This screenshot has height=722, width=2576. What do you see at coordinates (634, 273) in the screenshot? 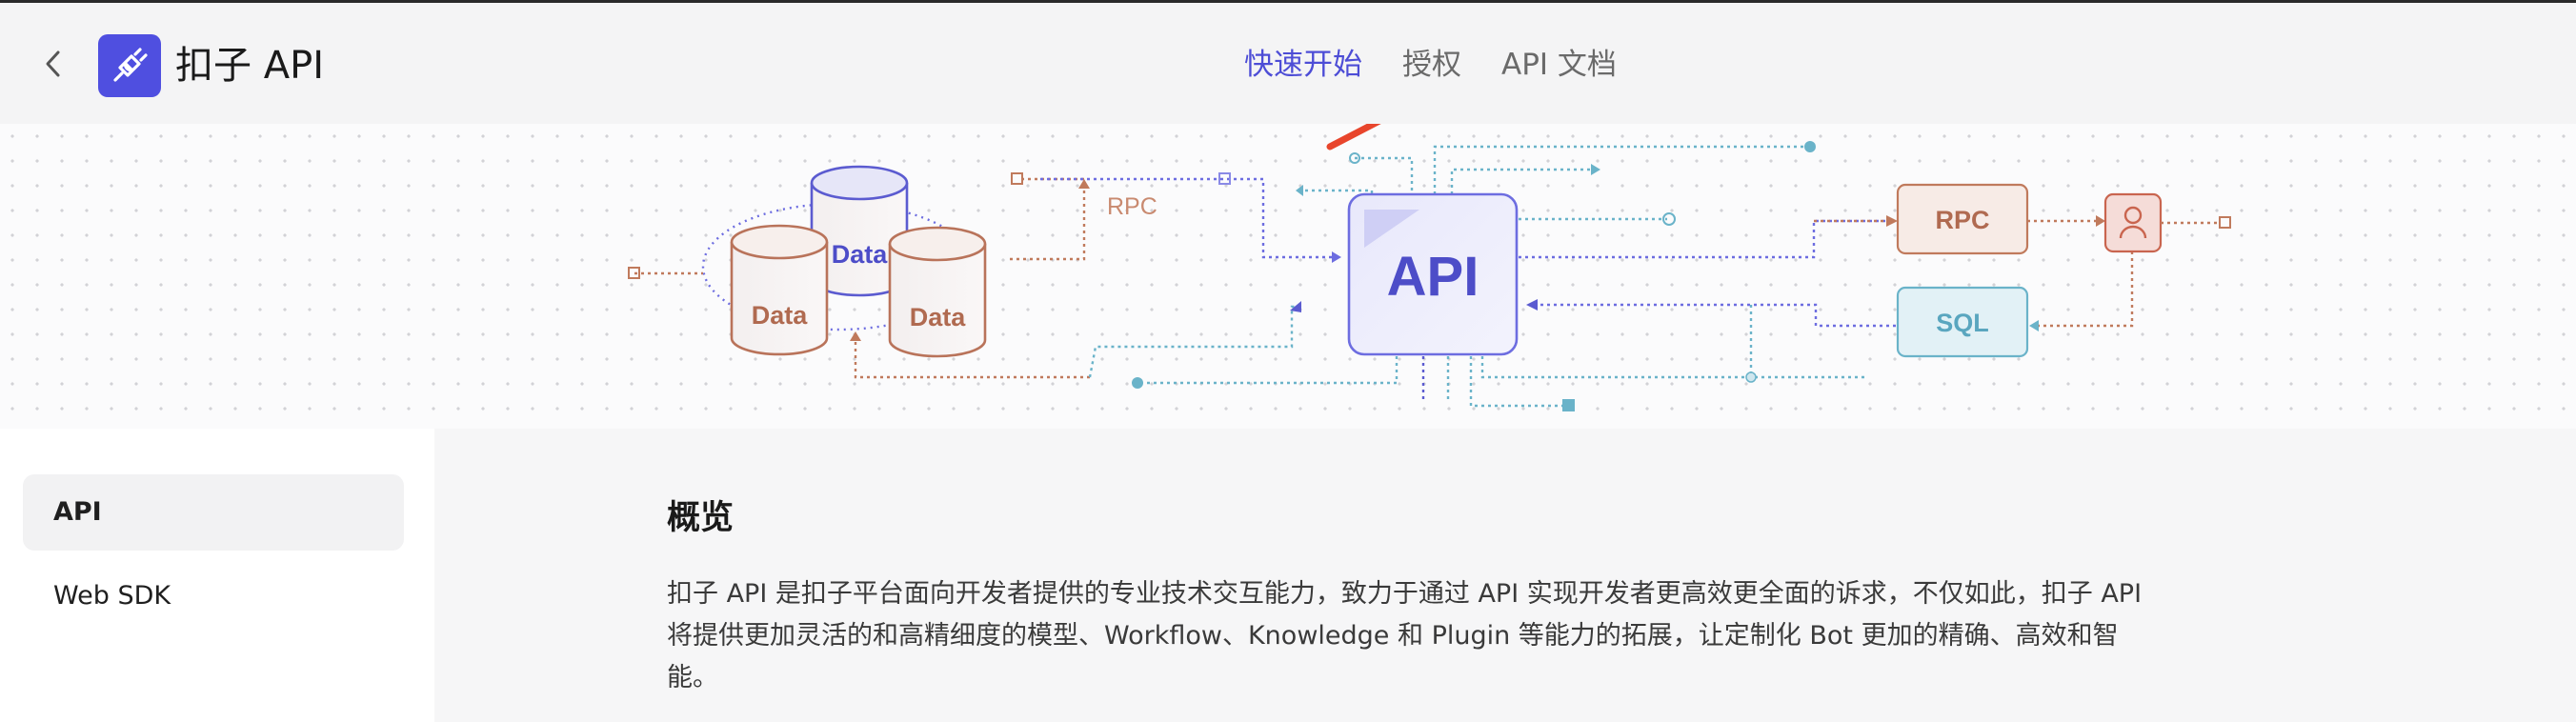
I see `connector-node` at bounding box center [634, 273].